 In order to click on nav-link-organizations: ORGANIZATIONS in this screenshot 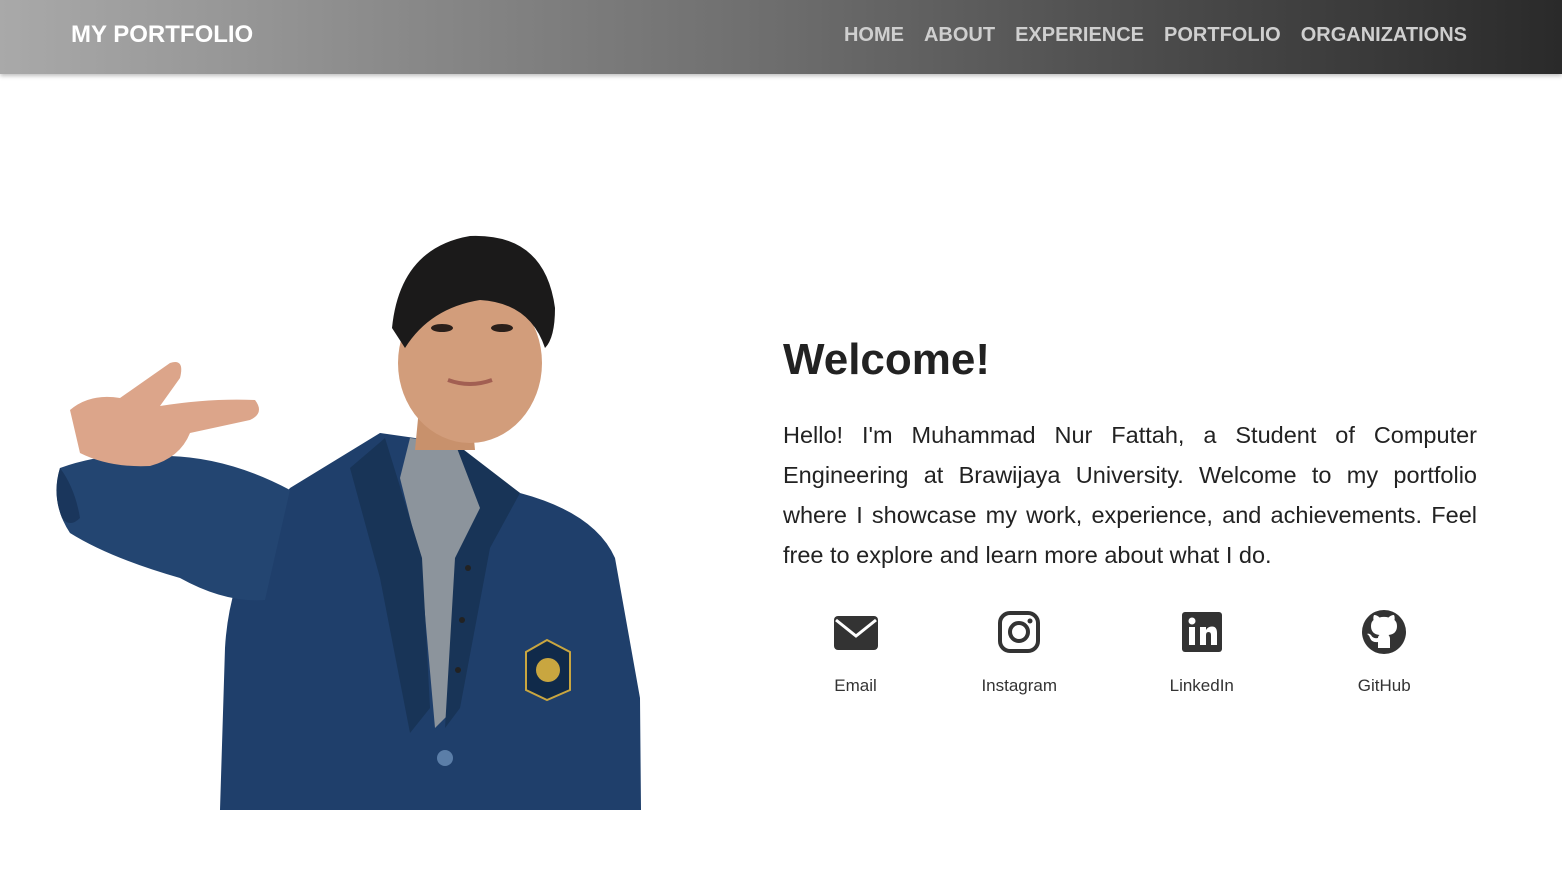, I will do `click(1384, 35)`.